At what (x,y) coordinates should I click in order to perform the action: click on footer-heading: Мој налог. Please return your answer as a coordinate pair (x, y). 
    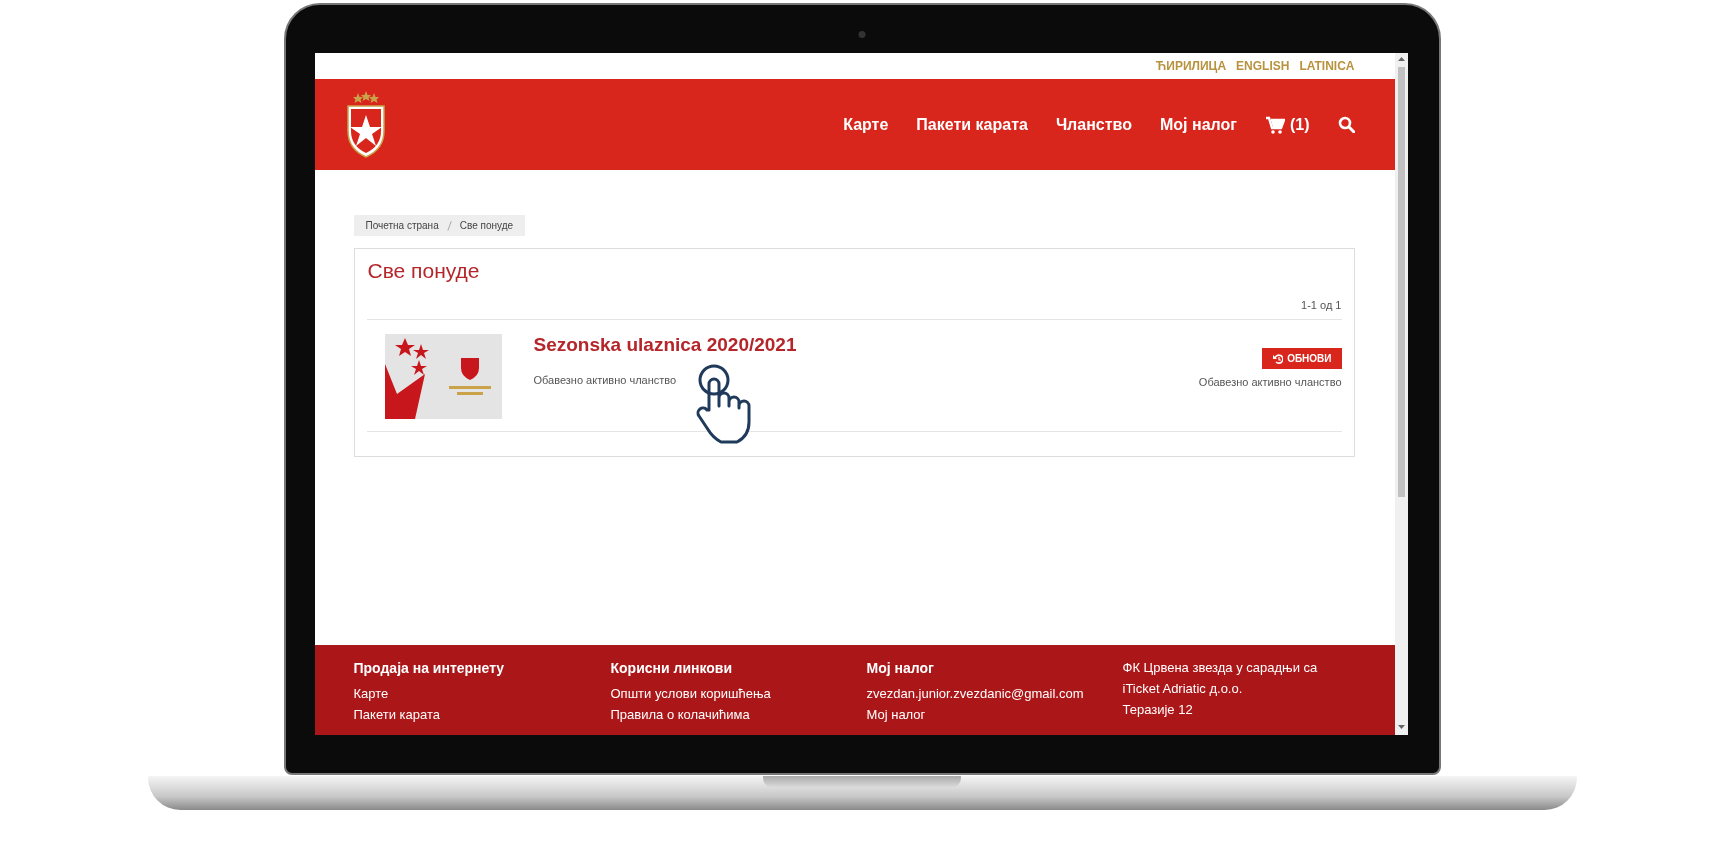
    Looking at the image, I should click on (900, 668).